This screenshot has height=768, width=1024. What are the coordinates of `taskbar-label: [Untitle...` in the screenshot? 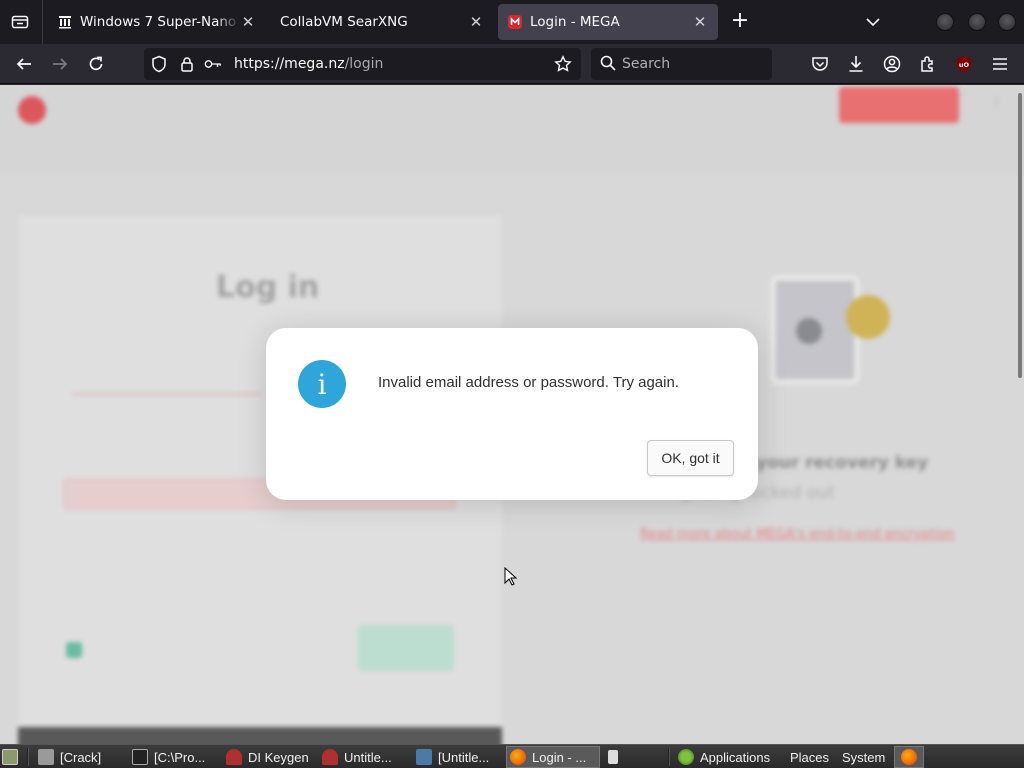 It's located at (464, 757).